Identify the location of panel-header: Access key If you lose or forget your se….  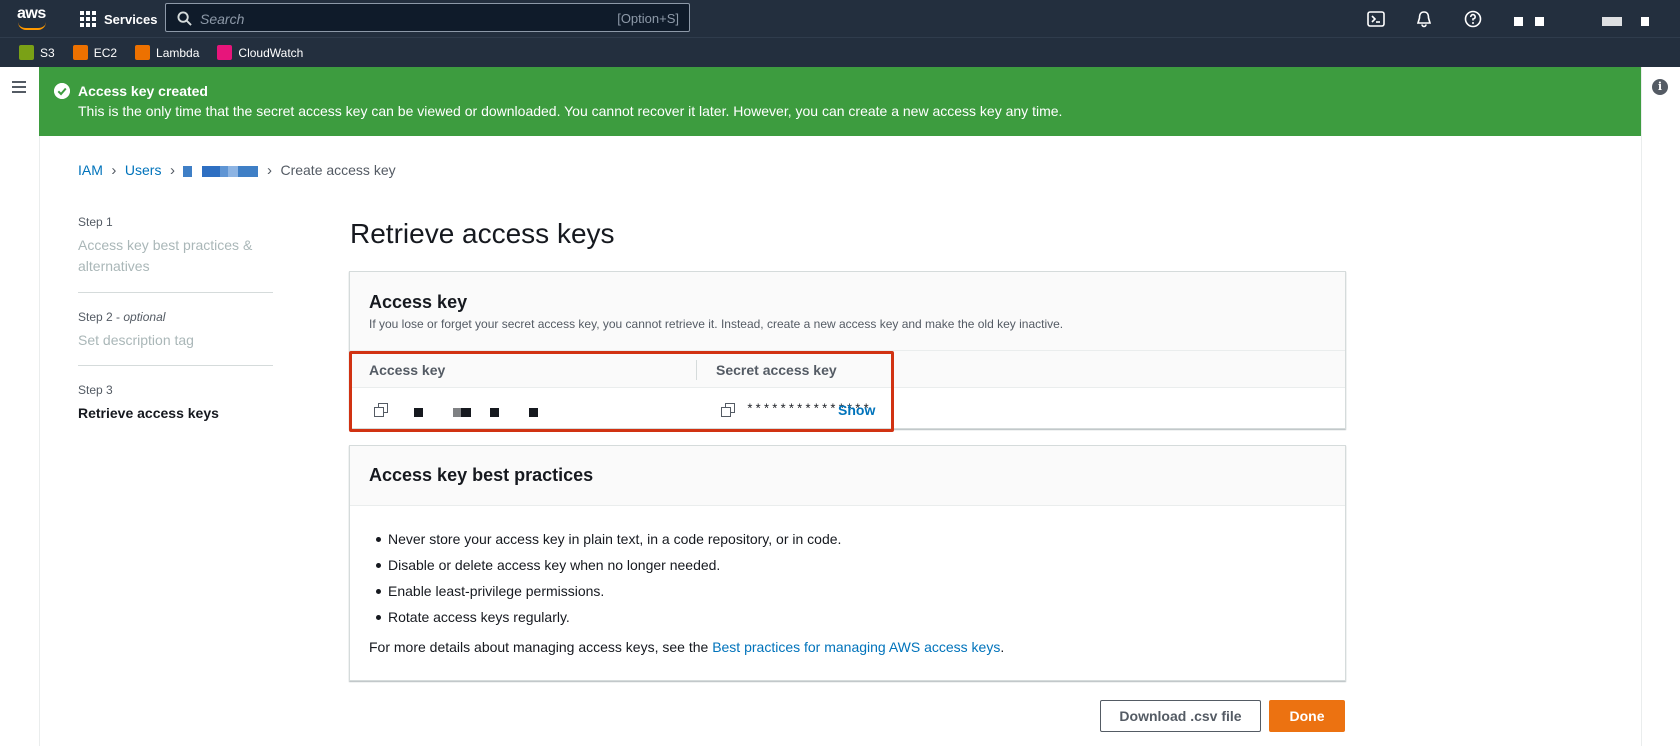
(847, 311).